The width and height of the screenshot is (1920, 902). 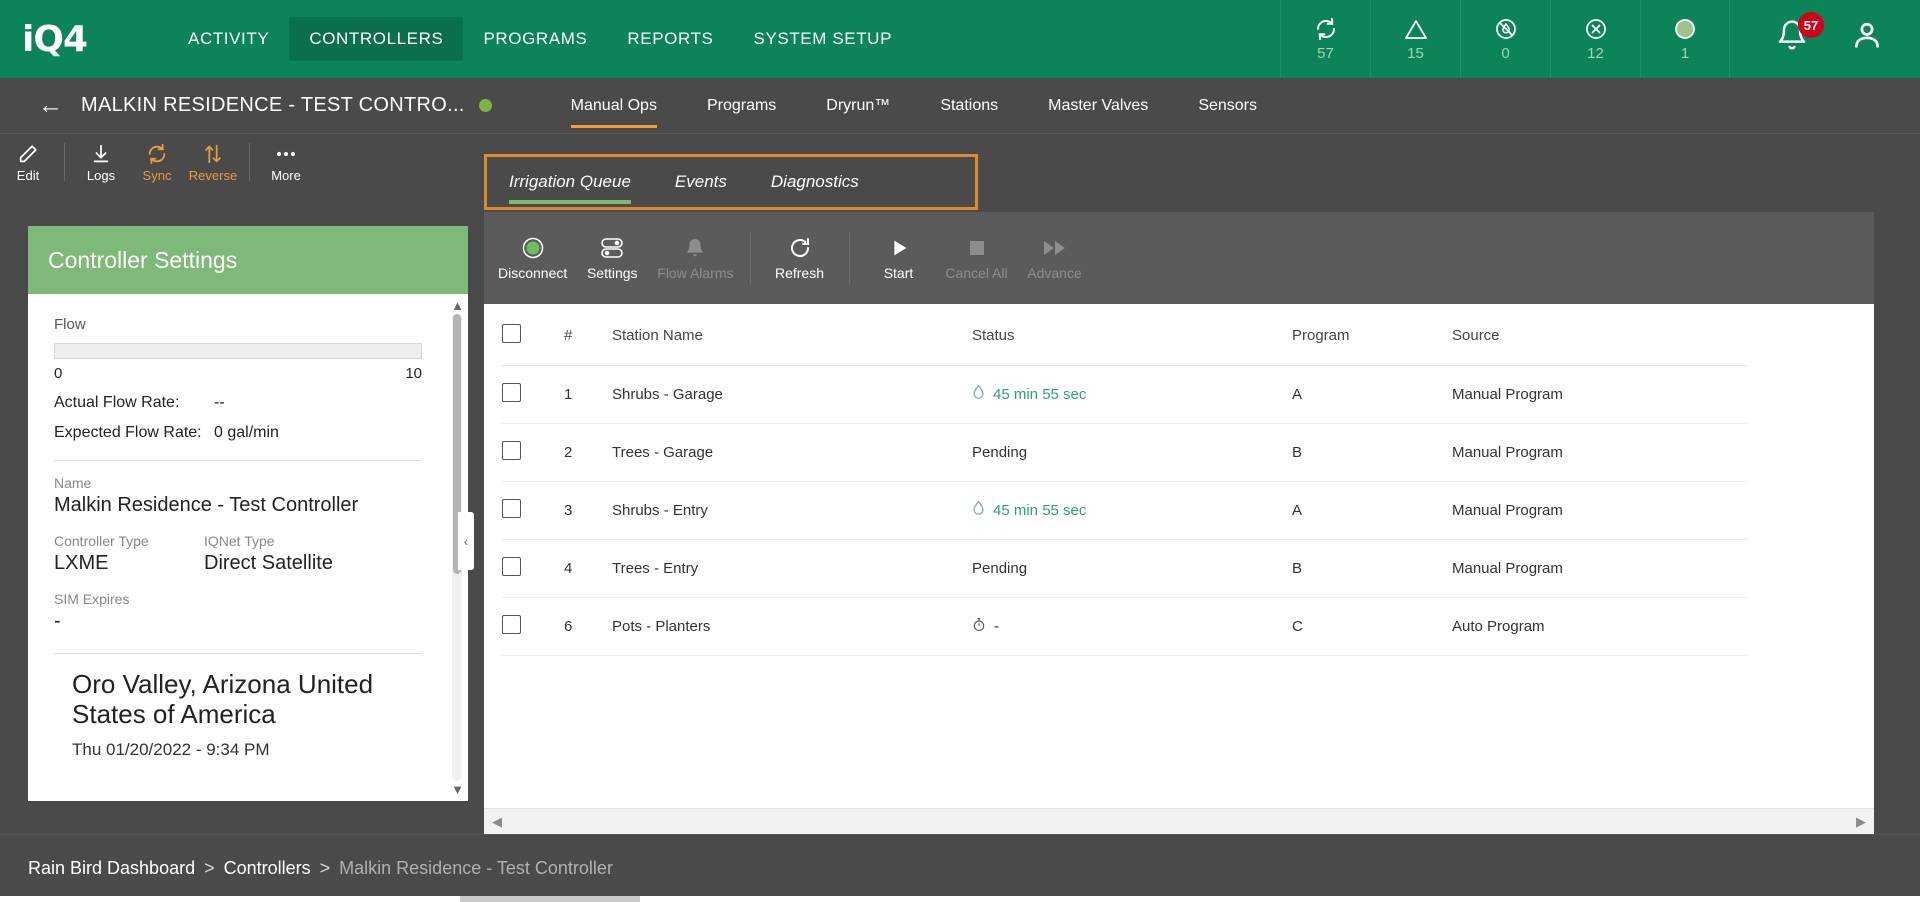 What do you see at coordinates (1595, 39) in the screenshot?
I see `status-errors: 12` at bounding box center [1595, 39].